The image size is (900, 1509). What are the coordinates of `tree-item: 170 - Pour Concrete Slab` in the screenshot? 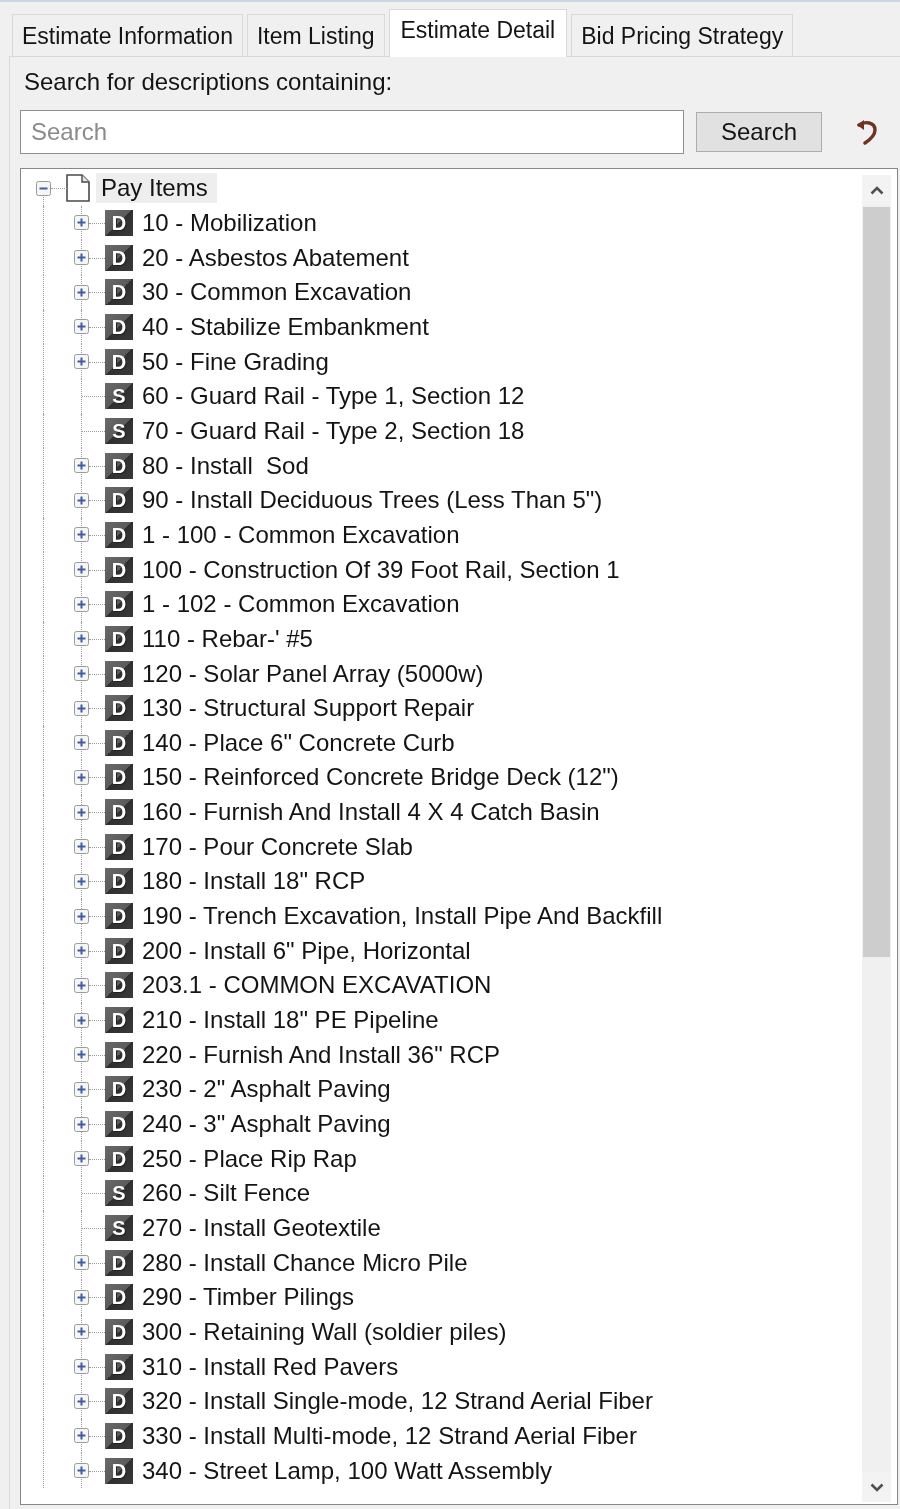 It's located at (277, 846).